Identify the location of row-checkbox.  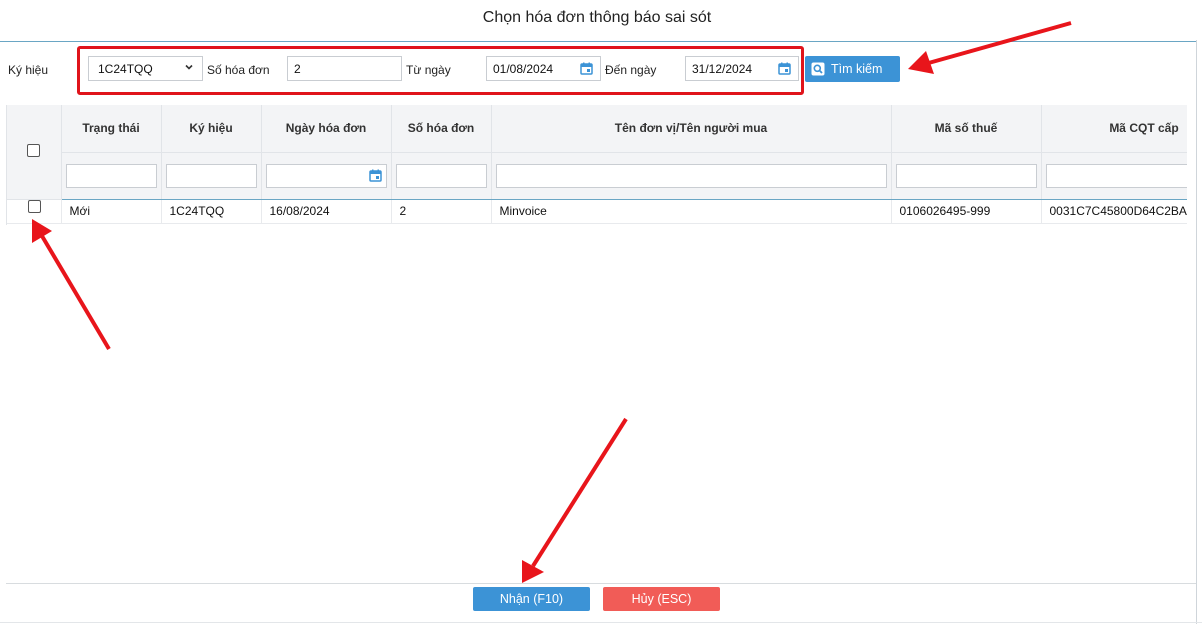
(35, 206).